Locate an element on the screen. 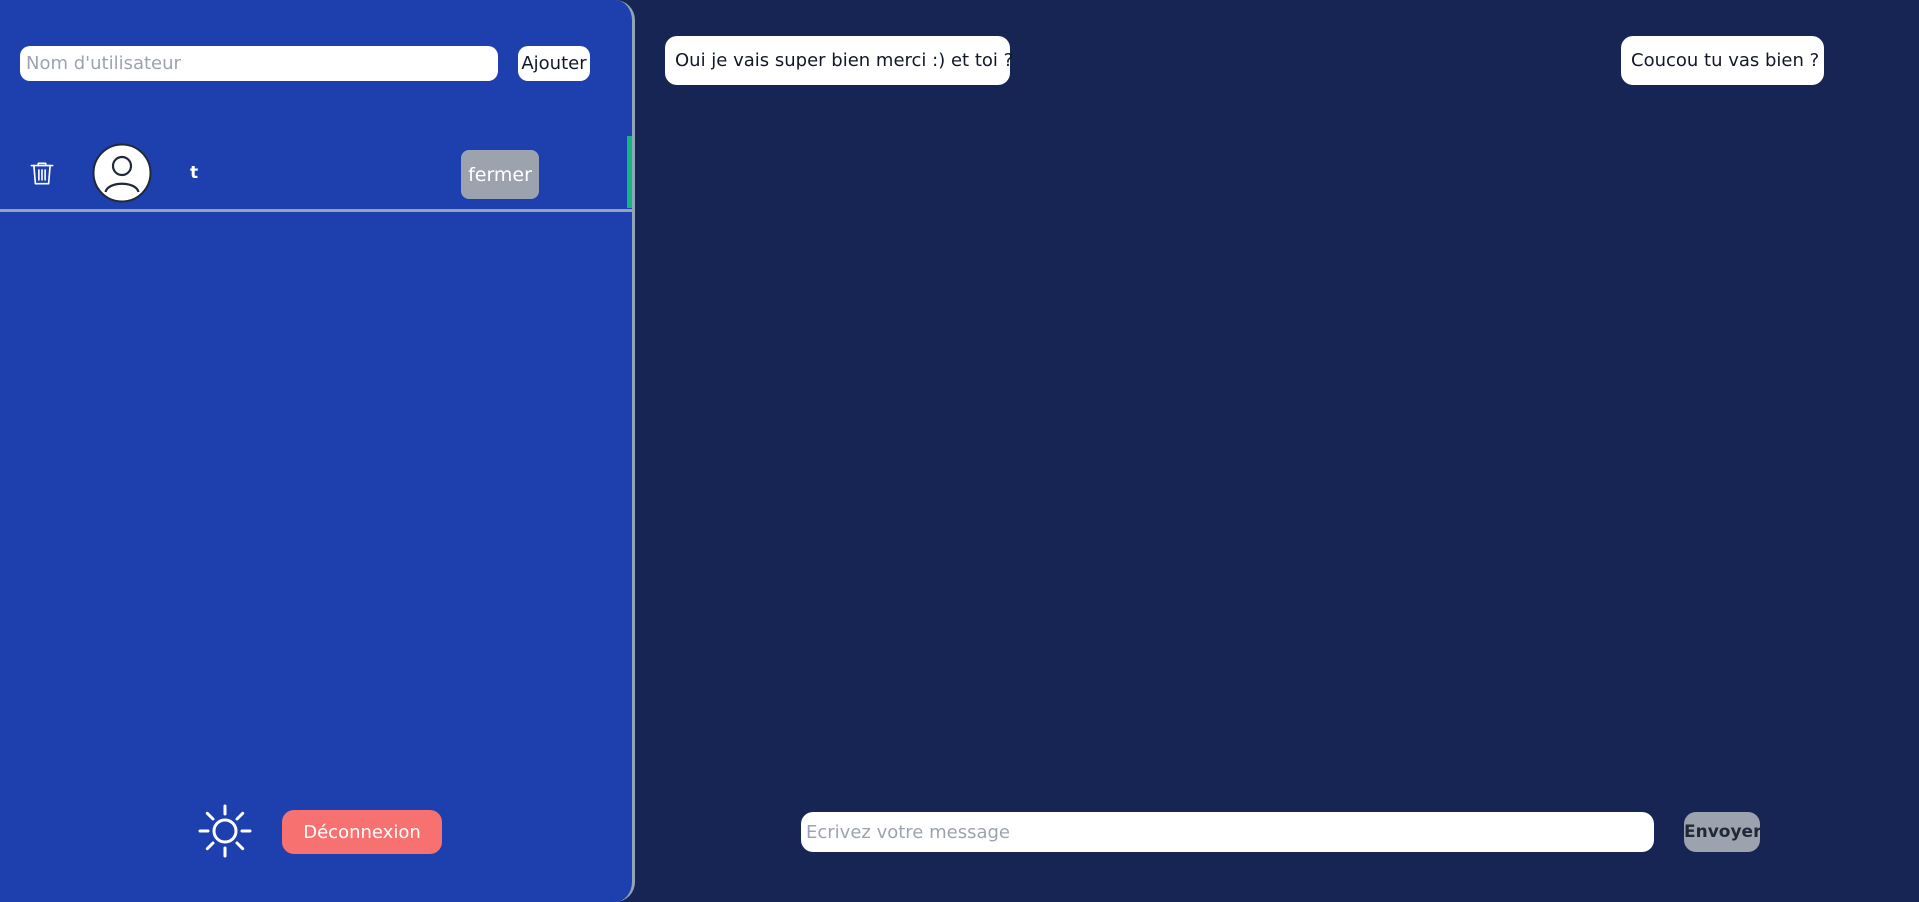  contact-item: t fermer is located at coordinates (316, 174).